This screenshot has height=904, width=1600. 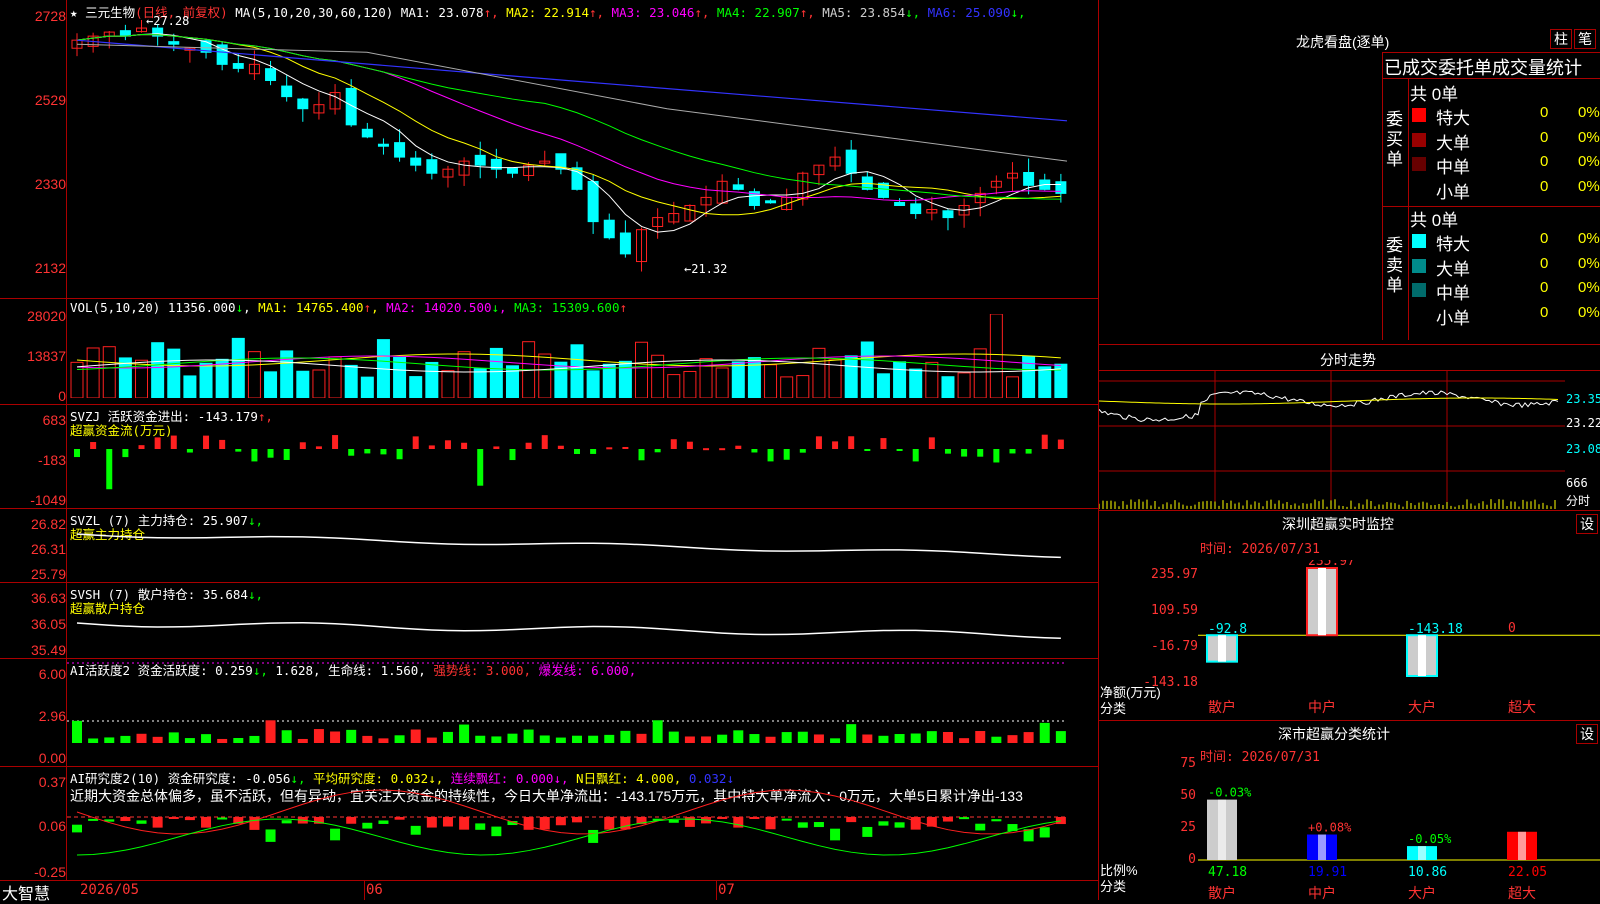 What do you see at coordinates (582, 823) in the screenshot?
I see `ai-research-chart` at bounding box center [582, 823].